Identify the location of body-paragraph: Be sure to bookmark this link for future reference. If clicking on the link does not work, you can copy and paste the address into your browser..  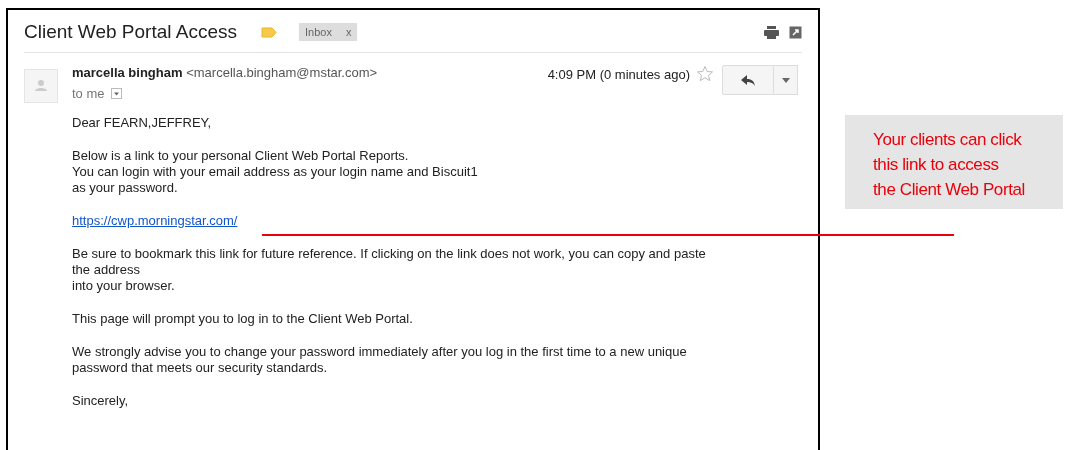
(389, 270).